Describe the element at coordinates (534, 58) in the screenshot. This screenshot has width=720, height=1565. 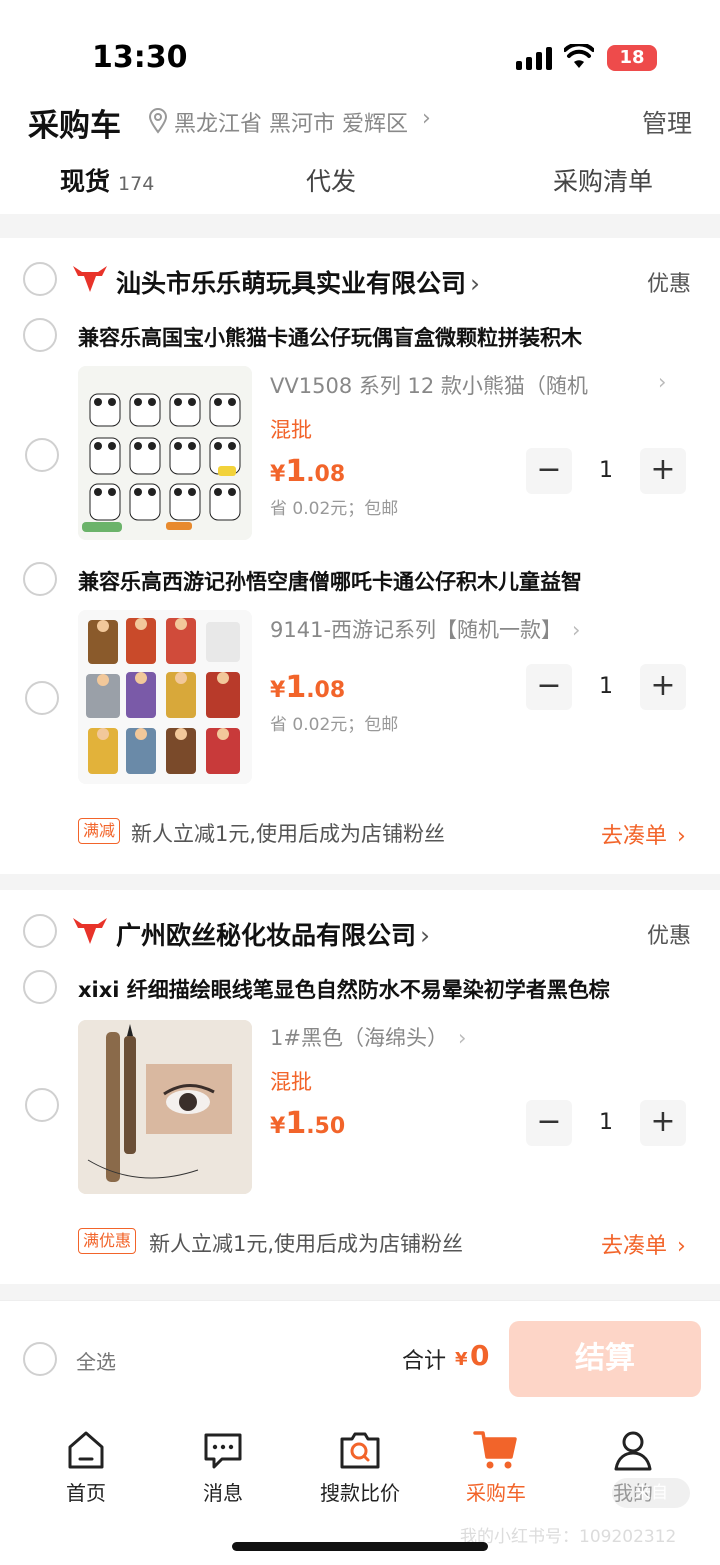
I see `signal-icon` at that location.